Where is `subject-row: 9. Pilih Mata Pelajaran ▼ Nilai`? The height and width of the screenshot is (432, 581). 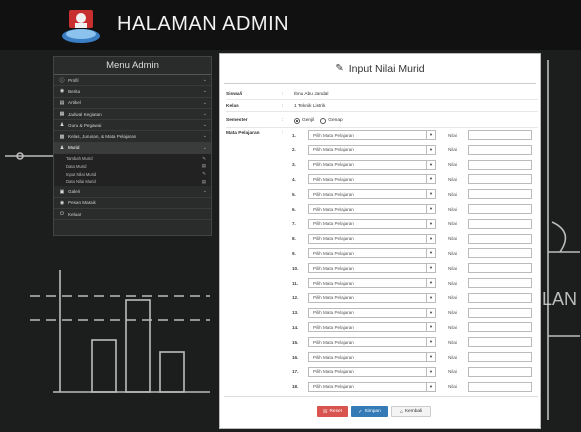 subject-row: 9. Pilih Mata Pelajaran ▼ Nilai is located at coordinates (415, 253).